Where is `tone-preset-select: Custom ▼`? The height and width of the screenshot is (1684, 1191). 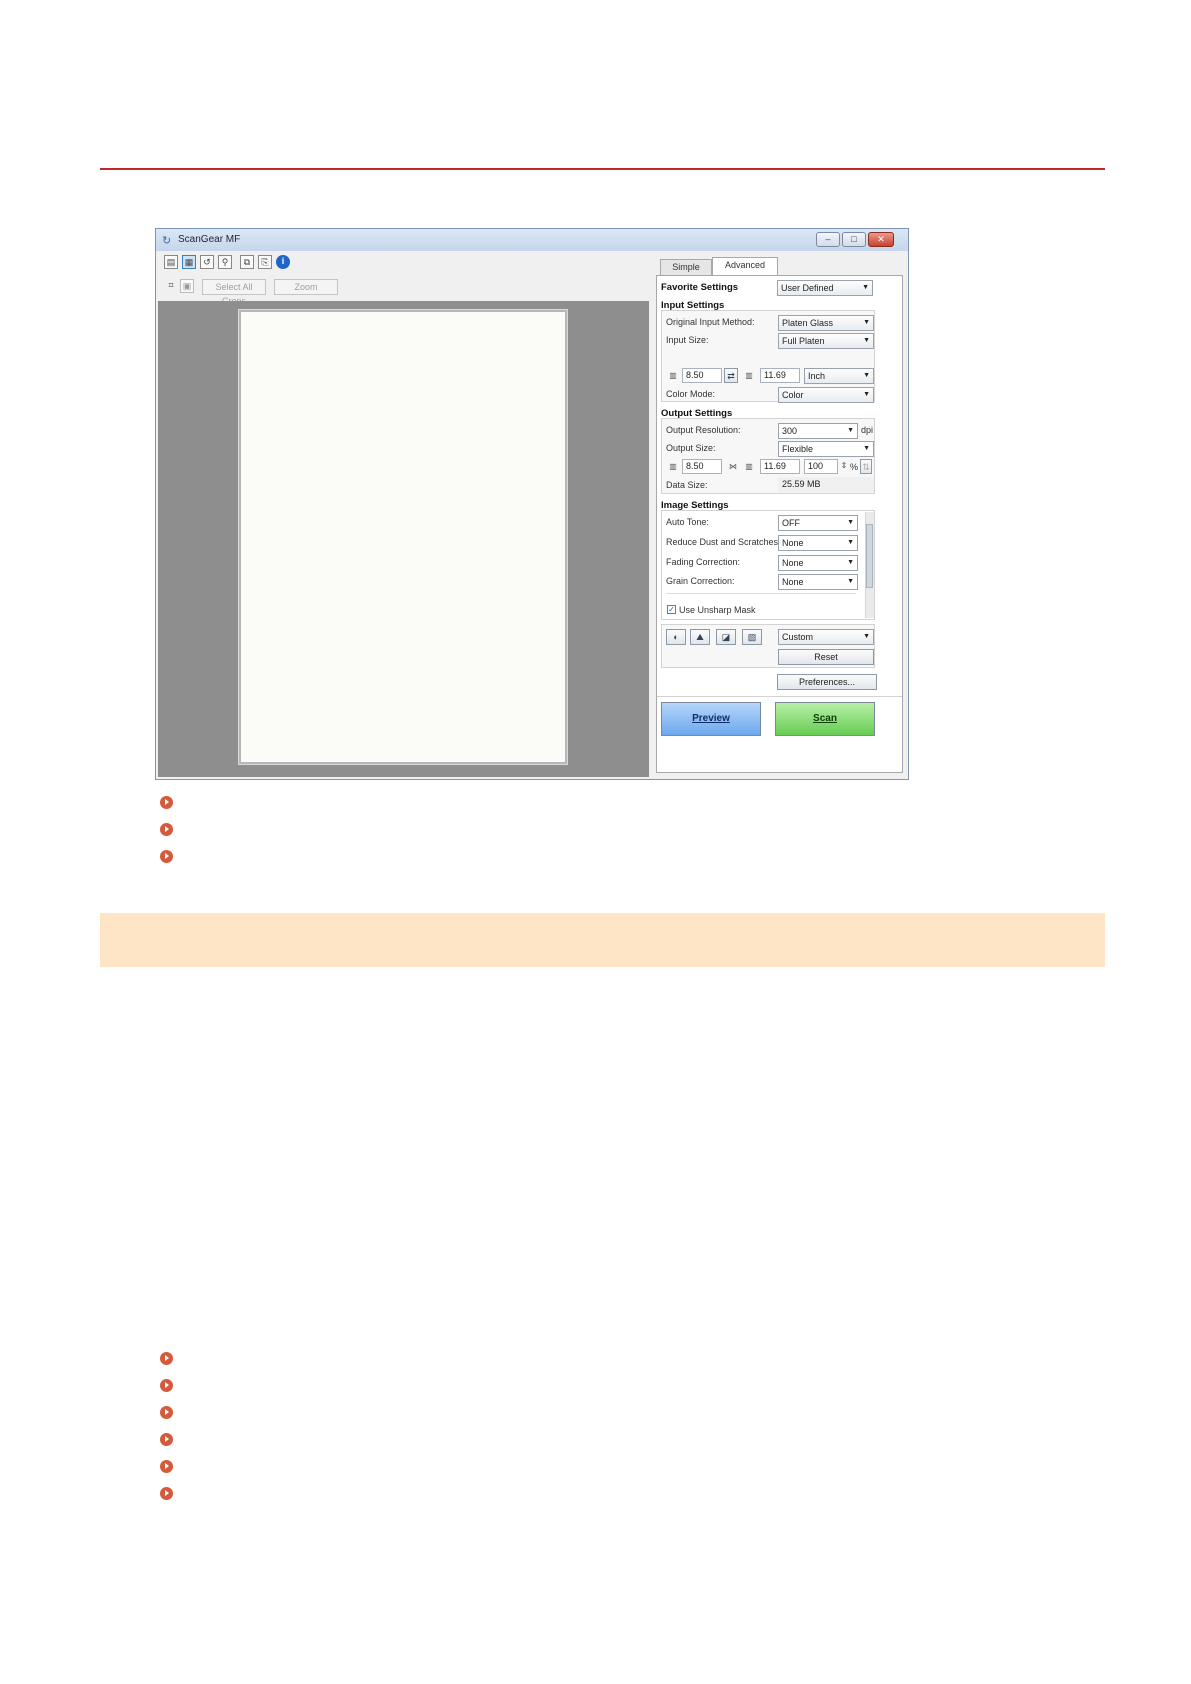 tone-preset-select: Custom ▼ is located at coordinates (826, 637).